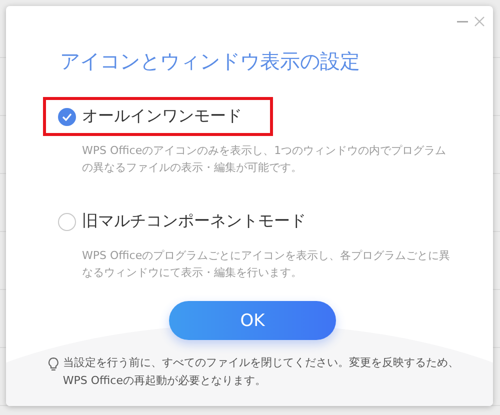 The image size is (500, 415). Describe the element at coordinates (194, 221) in the screenshot. I see `option-label: 旧マルチコンポーネントモード` at that location.